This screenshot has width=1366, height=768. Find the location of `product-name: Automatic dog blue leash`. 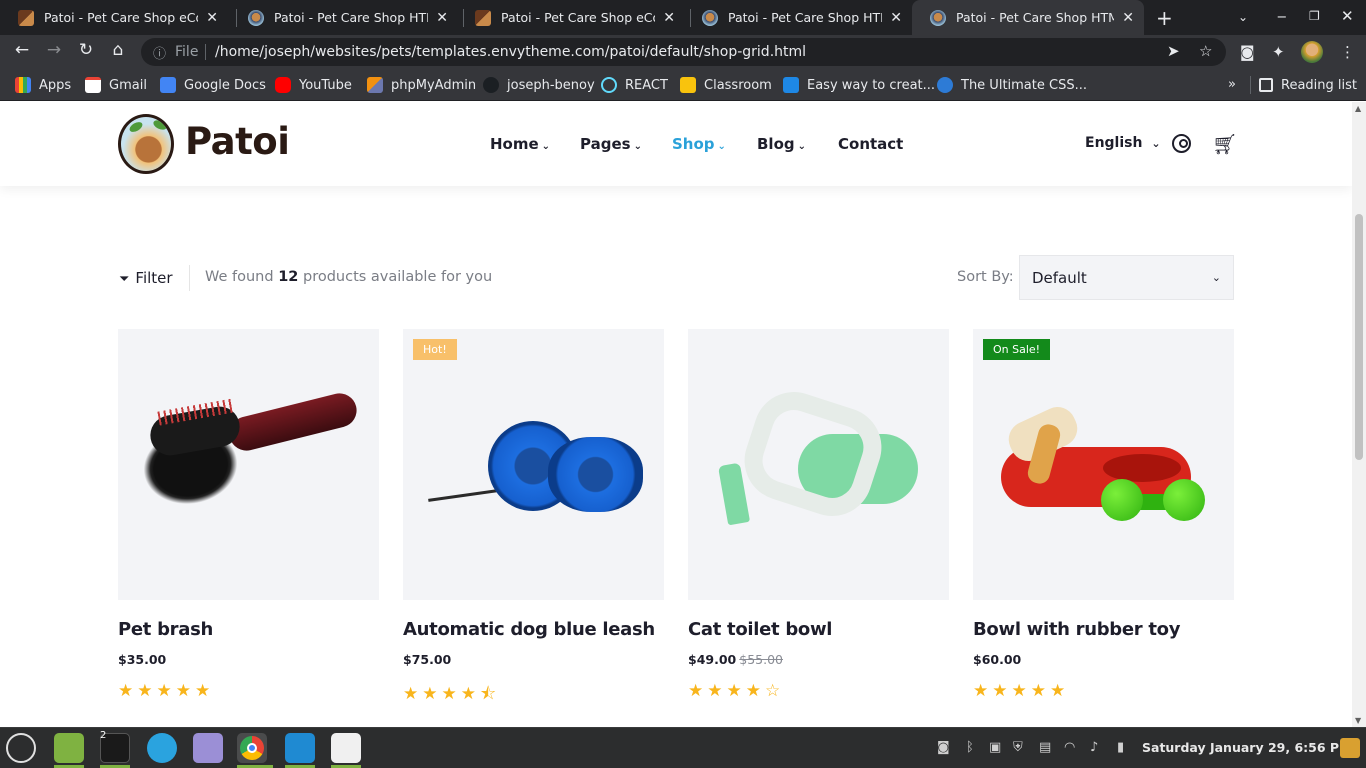

product-name: Automatic dog blue leash is located at coordinates (533, 629).